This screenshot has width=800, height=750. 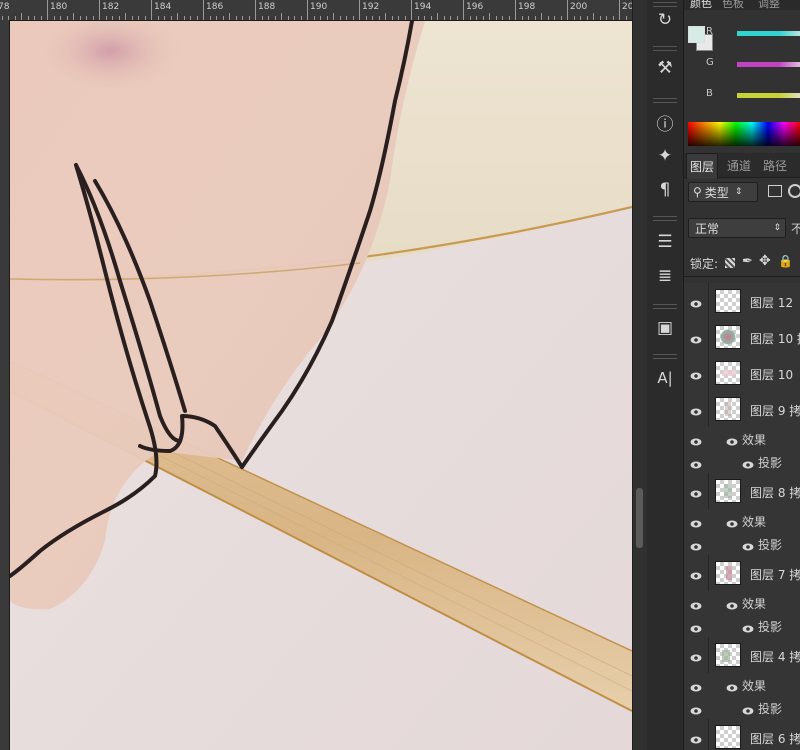 What do you see at coordinates (769, 5) in the screenshot?
I see `tab-adjustments: 调整` at bounding box center [769, 5].